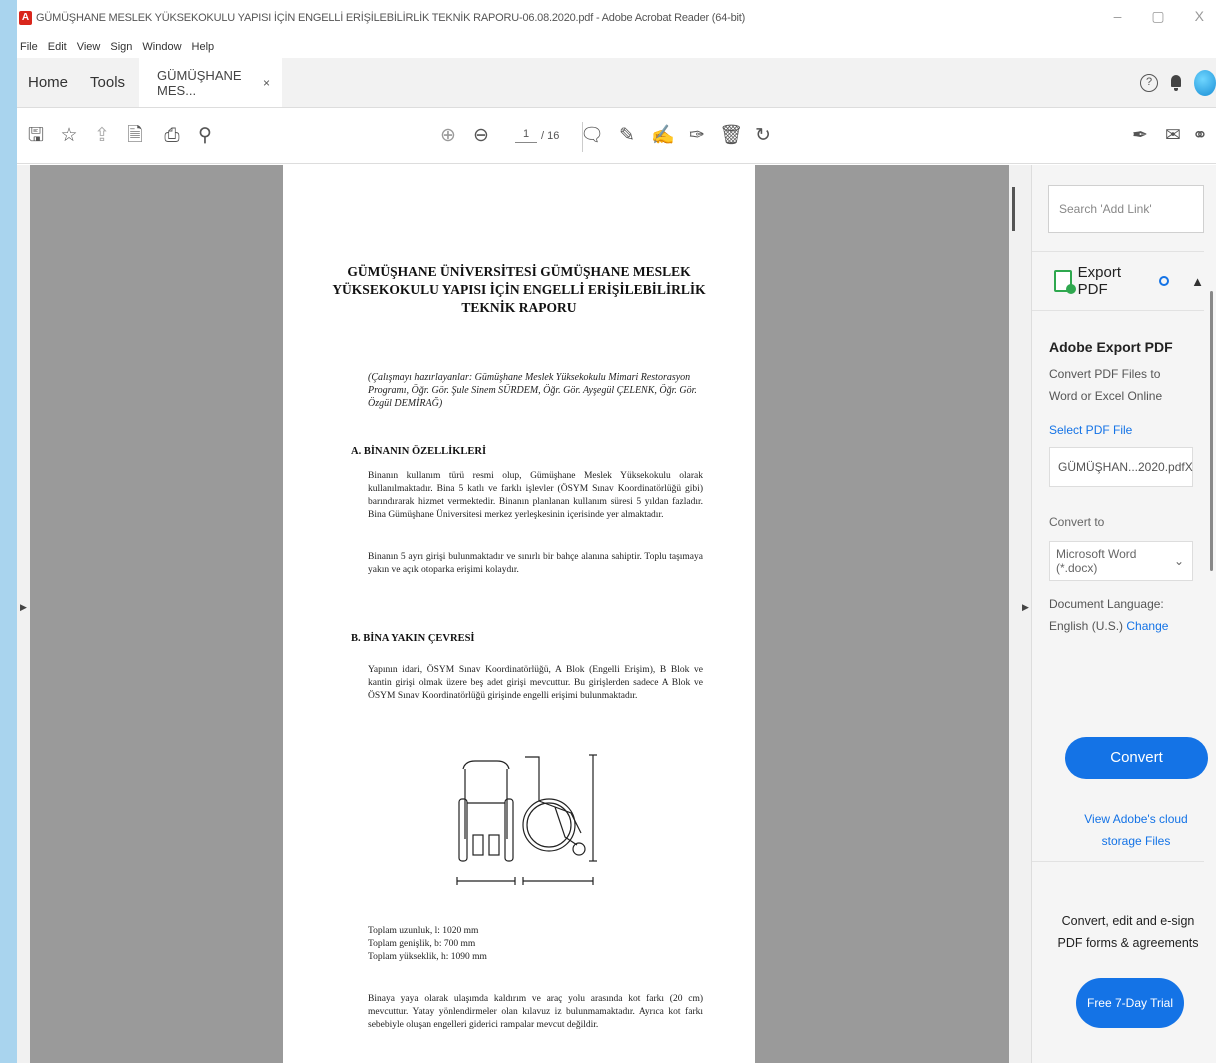 Image resolution: width=1216 pixels, height=1063 pixels. What do you see at coordinates (448, 136) in the screenshot?
I see `previous-page-icon: ⊕` at bounding box center [448, 136].